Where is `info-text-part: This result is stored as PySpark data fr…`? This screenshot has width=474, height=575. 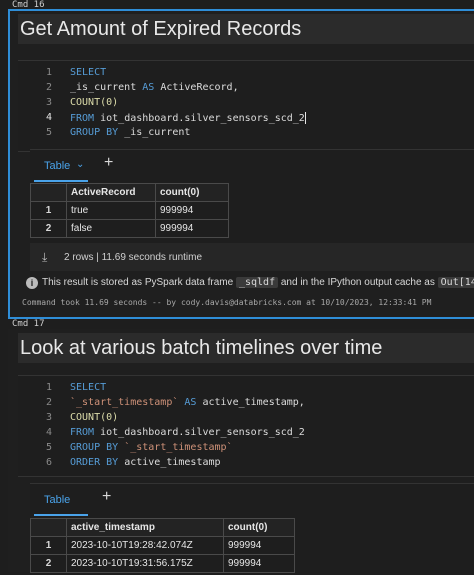
info-text-part: This result is stored as PySpark data fr… is located at coordinates (139, 282).